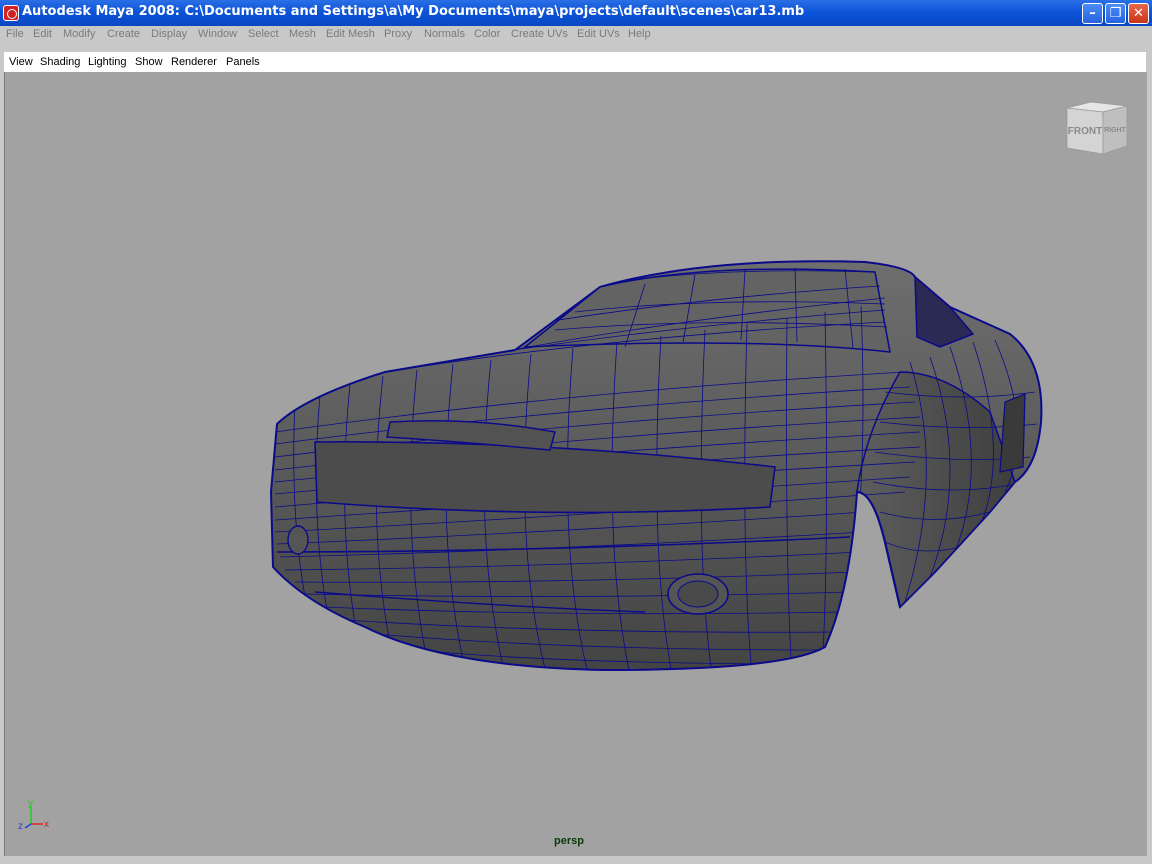  I want to click on menu-proxy: Proxy, so click(398, 34).